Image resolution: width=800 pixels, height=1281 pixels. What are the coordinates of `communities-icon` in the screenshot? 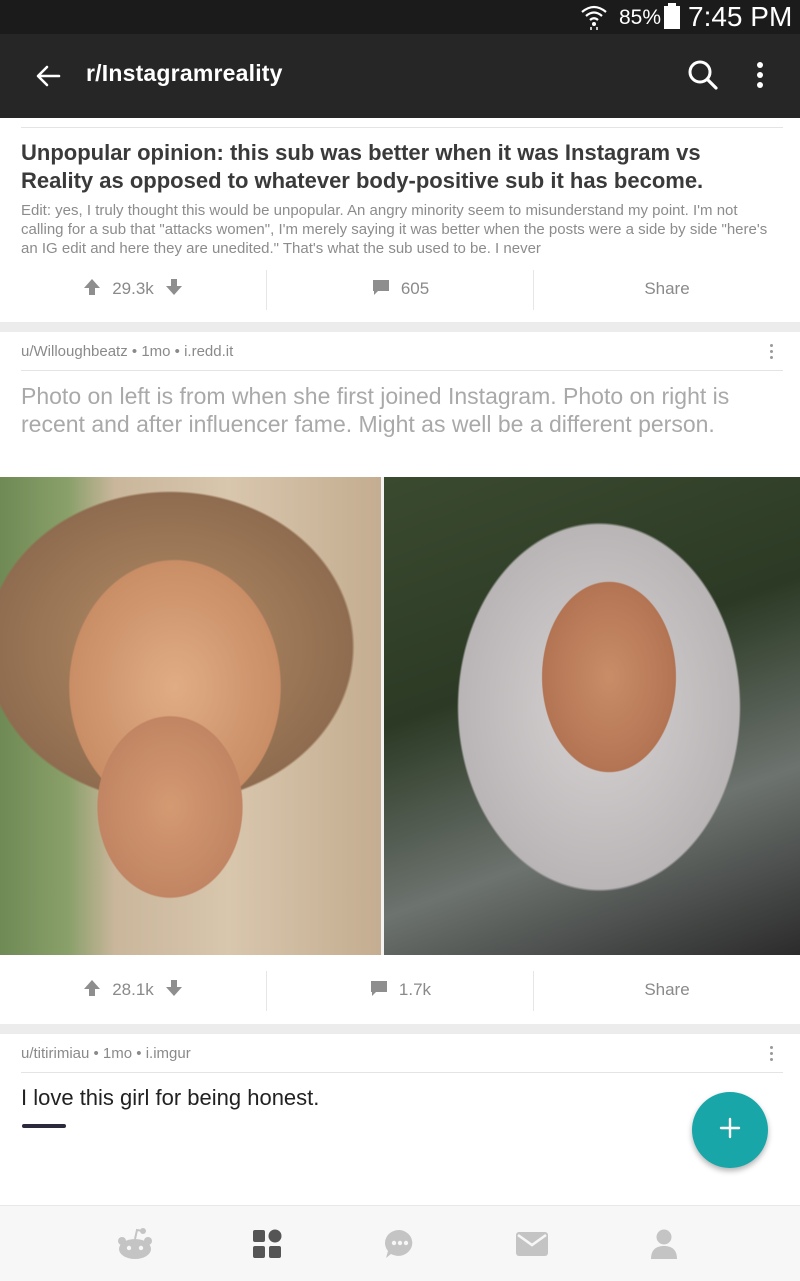 It's located at (267, 1244).